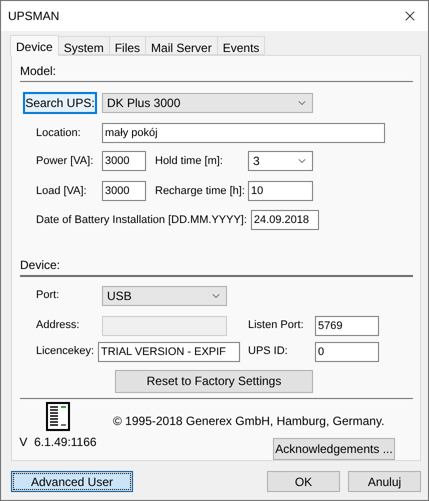  What do you see at coordinates (72, 481) in the screenshot?
I see `button: Advanced User` at bounding box center [72, 481].